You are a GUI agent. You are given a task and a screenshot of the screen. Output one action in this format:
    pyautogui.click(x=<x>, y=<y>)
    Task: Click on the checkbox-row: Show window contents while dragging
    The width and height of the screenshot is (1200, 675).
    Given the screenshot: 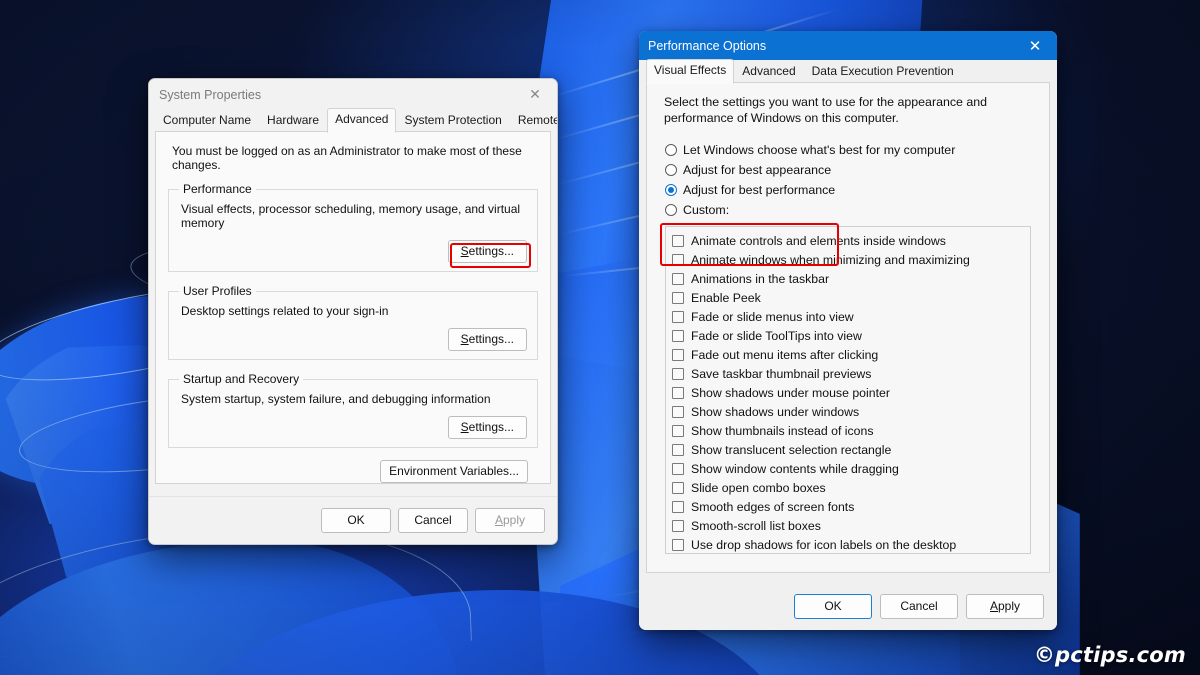 What is the action you would take?
    pyautogui.click(x=849, y=468)
    